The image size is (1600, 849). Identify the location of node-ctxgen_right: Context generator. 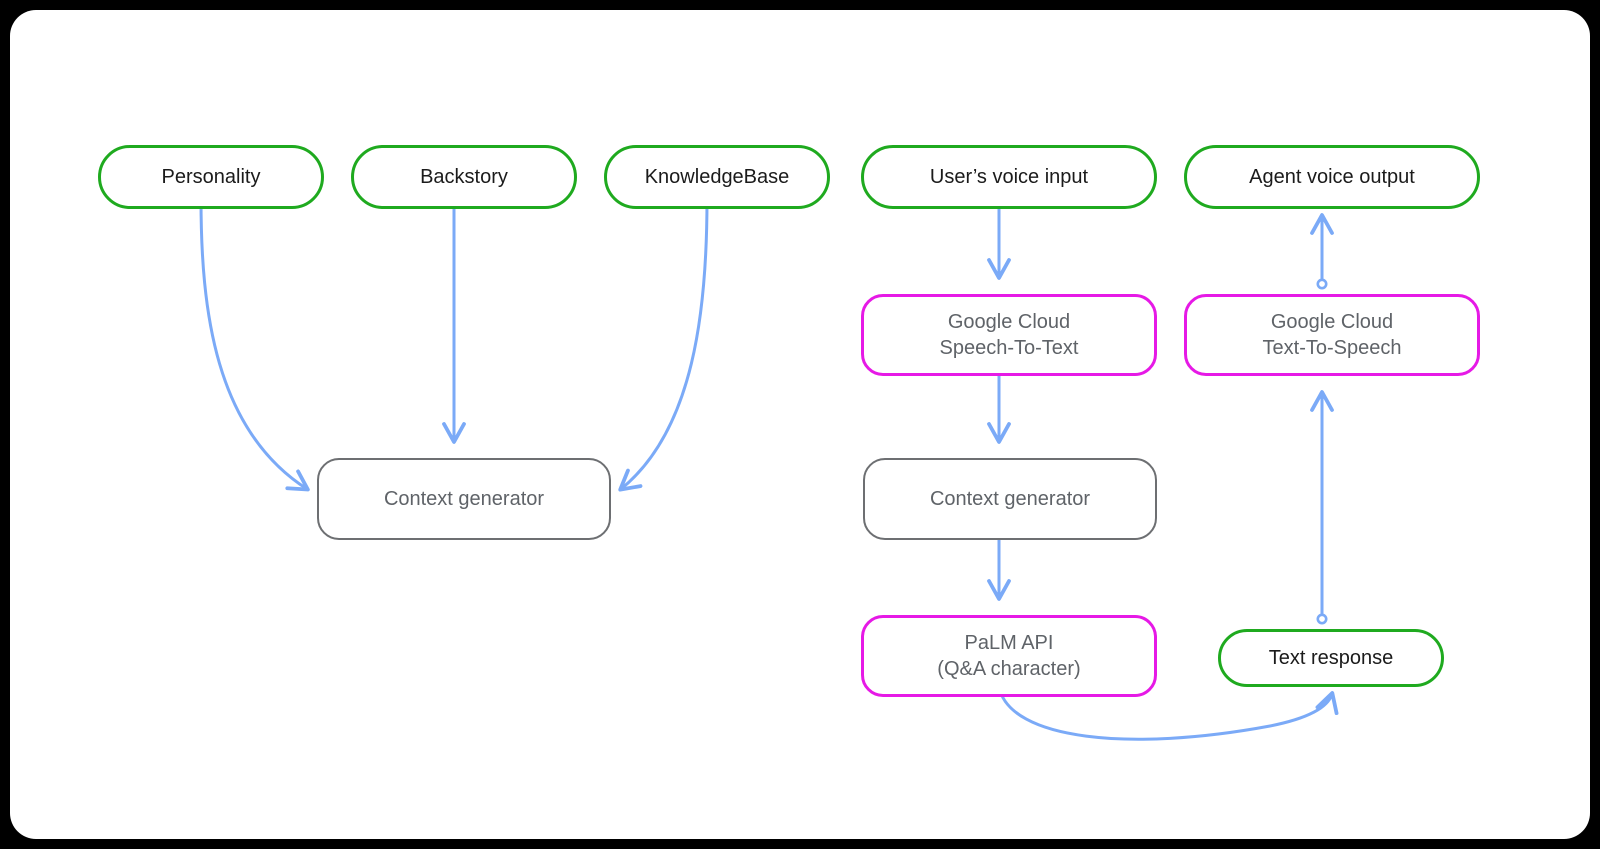
(1010, 499).